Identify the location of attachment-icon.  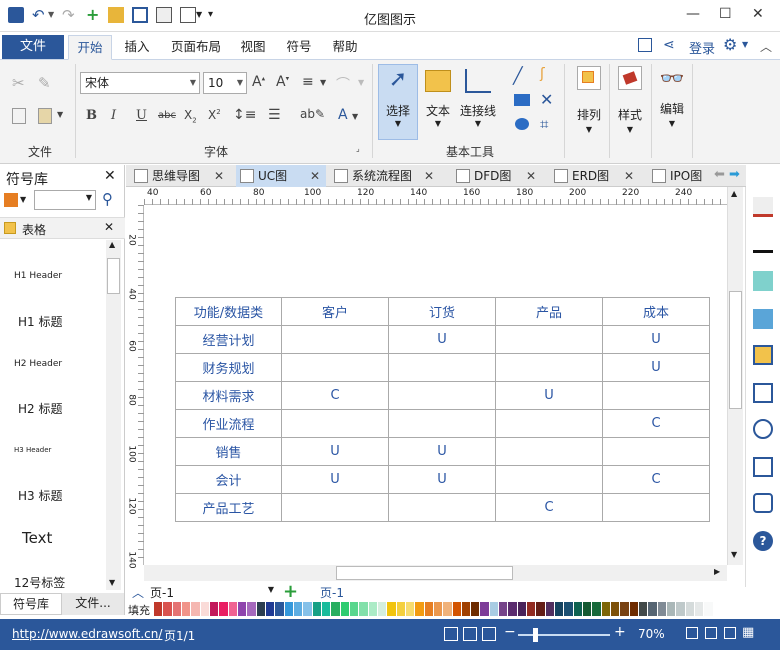
(763, 467).